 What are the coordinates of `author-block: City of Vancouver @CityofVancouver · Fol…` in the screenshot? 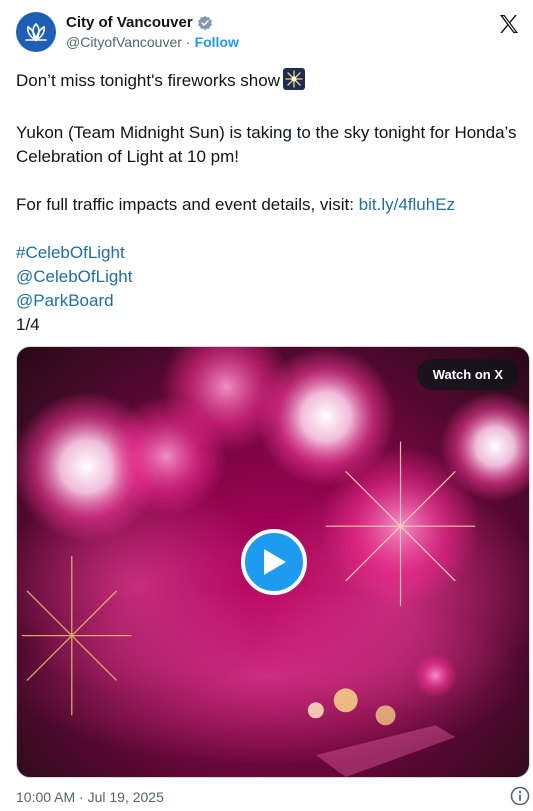 It's located at (152, 32).